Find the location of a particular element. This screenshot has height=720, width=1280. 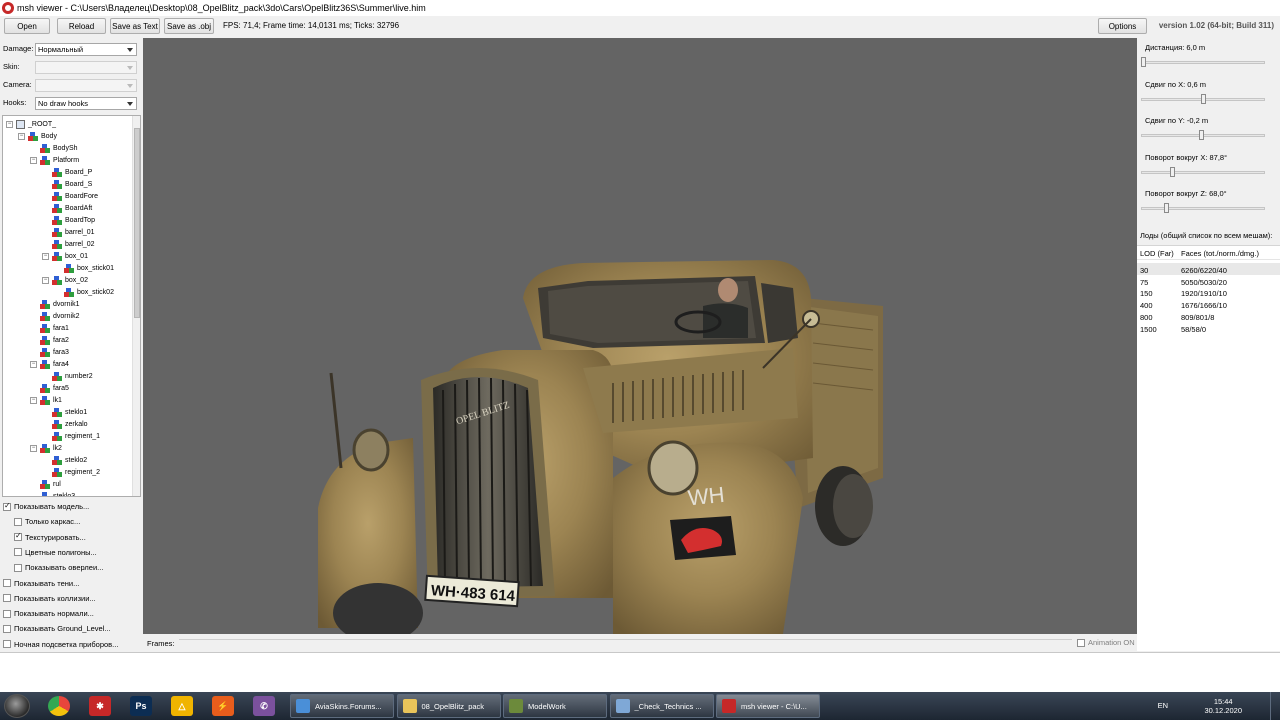

tree-node: box_stick01 is located at coordinates (84, 268).